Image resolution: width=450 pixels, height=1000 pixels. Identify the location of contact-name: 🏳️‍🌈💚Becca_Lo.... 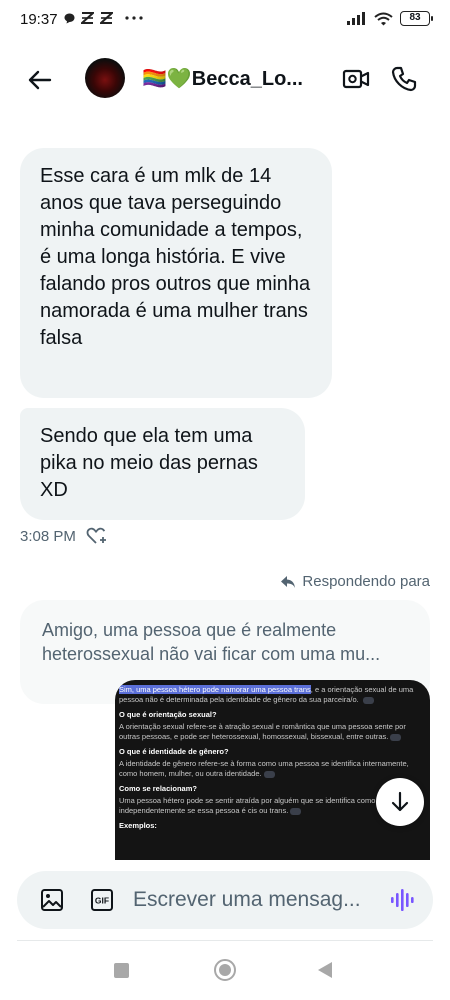
(222, 78).